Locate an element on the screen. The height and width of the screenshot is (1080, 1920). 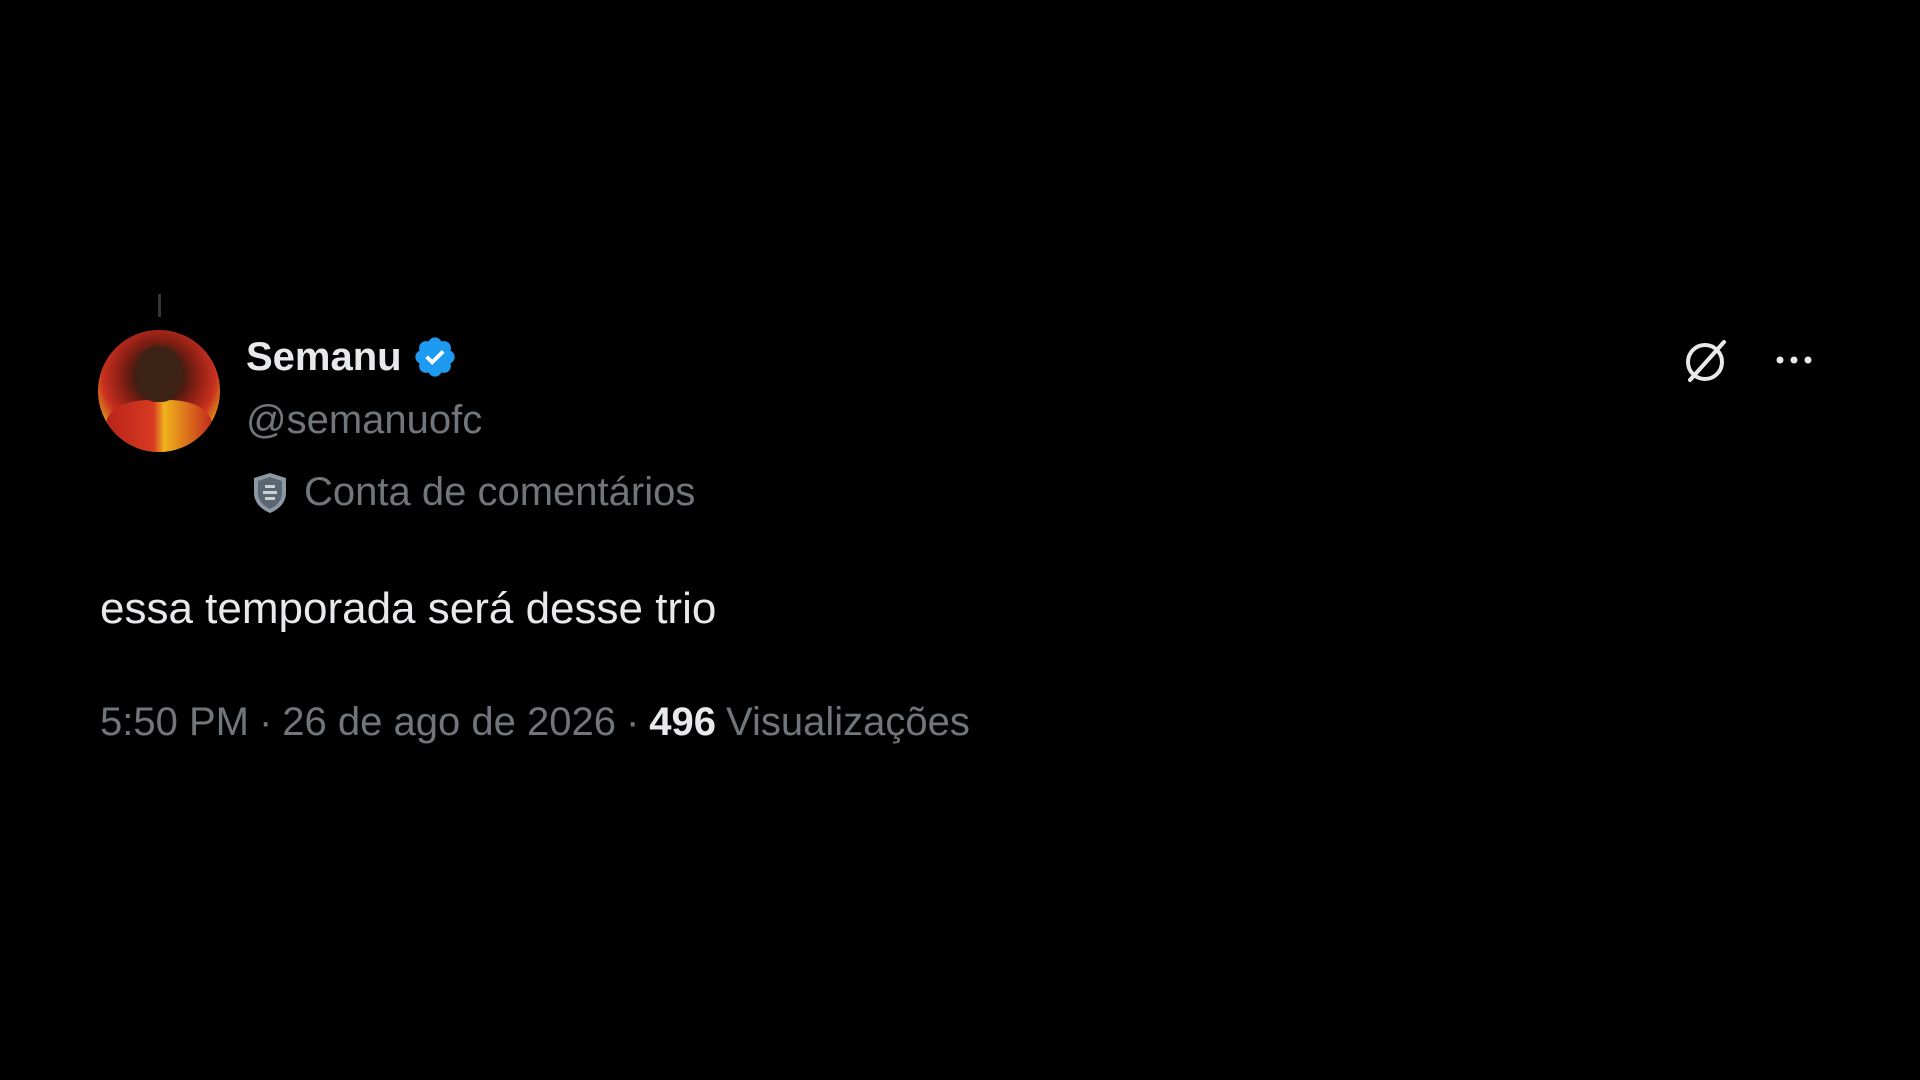
views-label: Visualizações is located at coordinates (848, 722).